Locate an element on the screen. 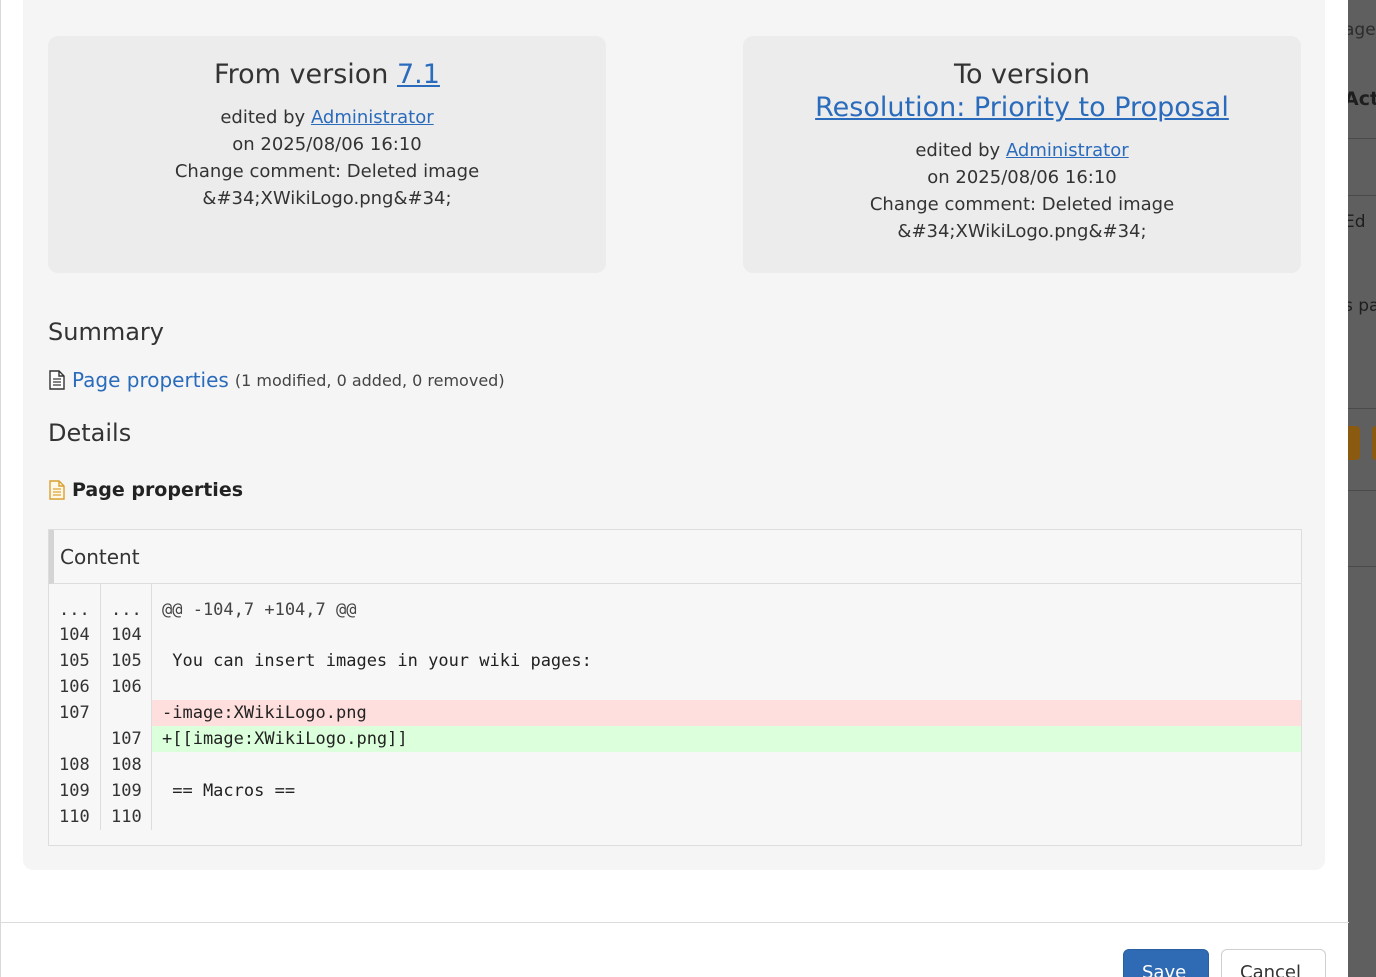  diff-context-line: 110 110 is located at coordinates (675, 817).